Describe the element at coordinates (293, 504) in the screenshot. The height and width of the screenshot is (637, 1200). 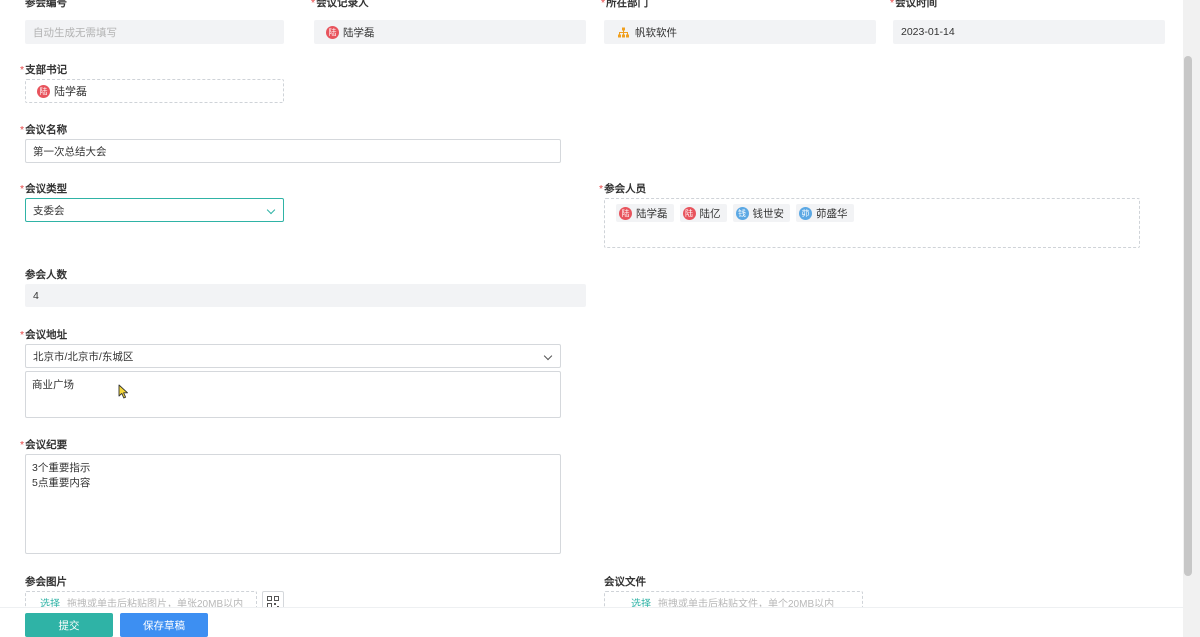
I see `minutes-textarea: 3个重要指示 5点重要内容` at that location.